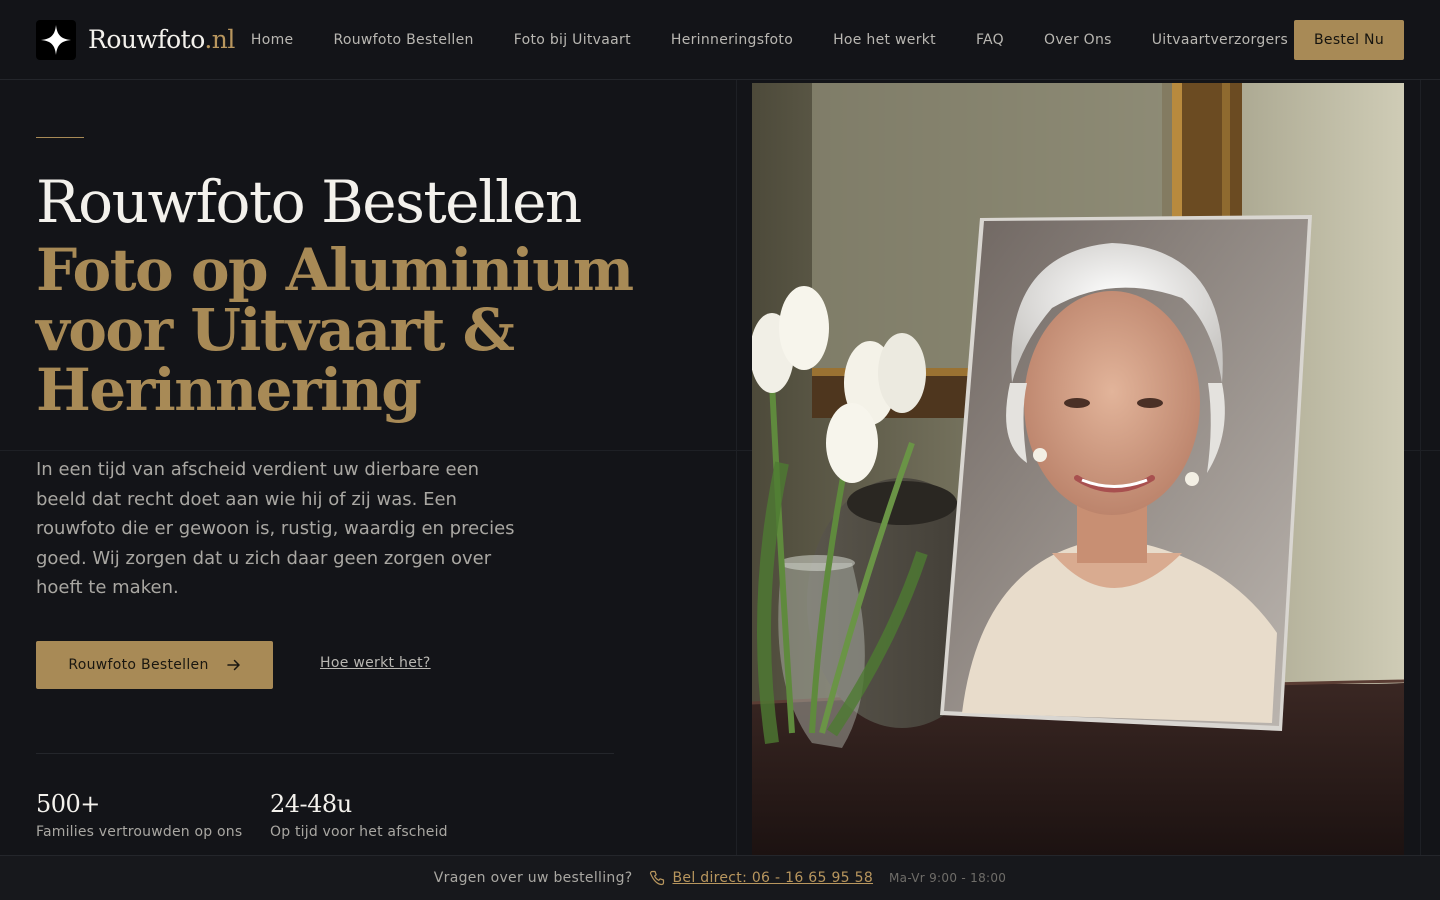 The height and width of the screenshot is (900, 1440). What do you see at coordinates (68, 804) in the screenshot?
I see `stat-value: 500+` at bounding box center [68, 804].